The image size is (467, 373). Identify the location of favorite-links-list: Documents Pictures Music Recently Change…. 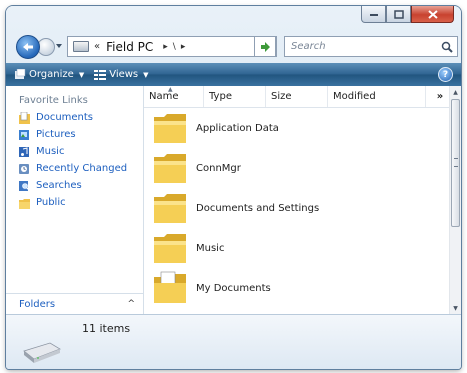
(75, 160).